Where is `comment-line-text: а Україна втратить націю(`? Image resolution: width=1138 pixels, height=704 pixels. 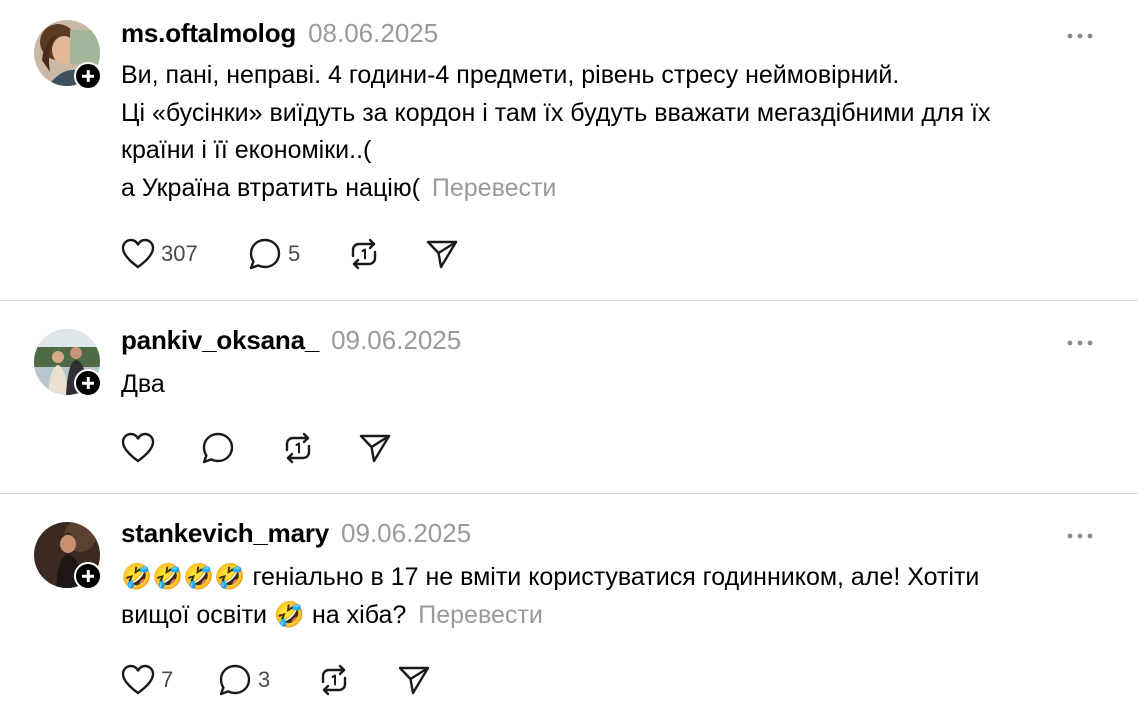
comment-line-text: а Україна втратить націю( is located at coordinates (270, 187).